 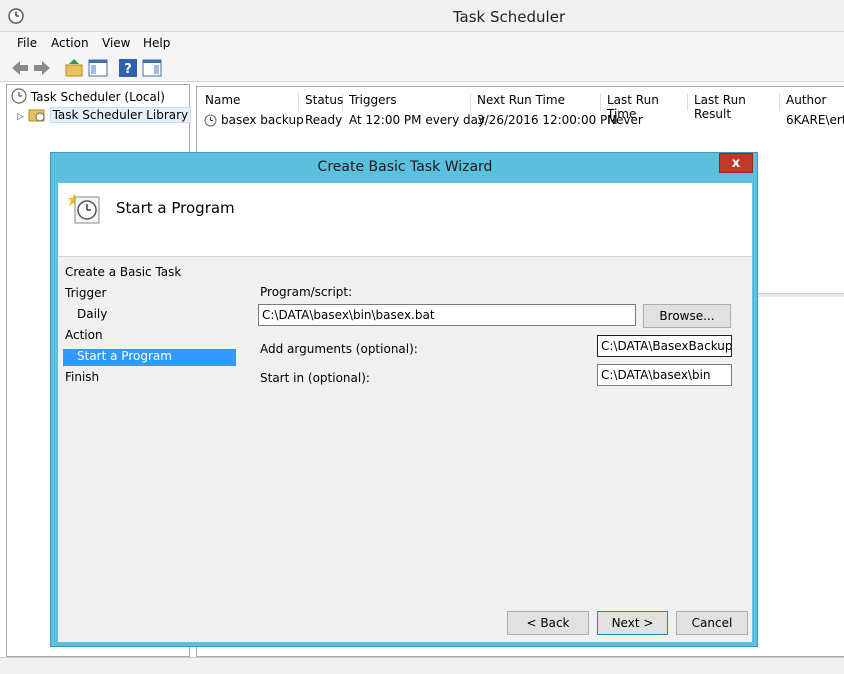 I want to click on column-header-last-result: Last Run Result, so click(x=734, y=107).